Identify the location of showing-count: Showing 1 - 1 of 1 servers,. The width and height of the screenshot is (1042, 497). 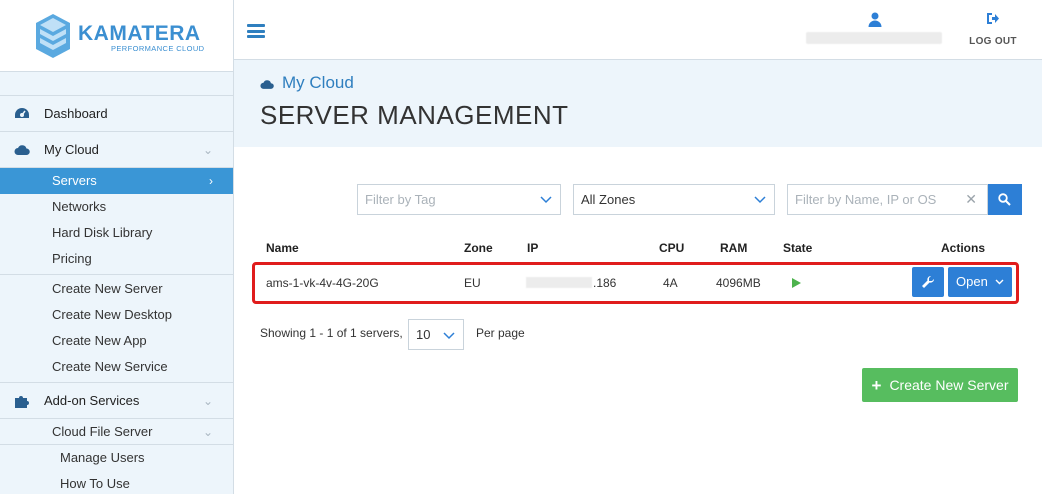
(331, 333).